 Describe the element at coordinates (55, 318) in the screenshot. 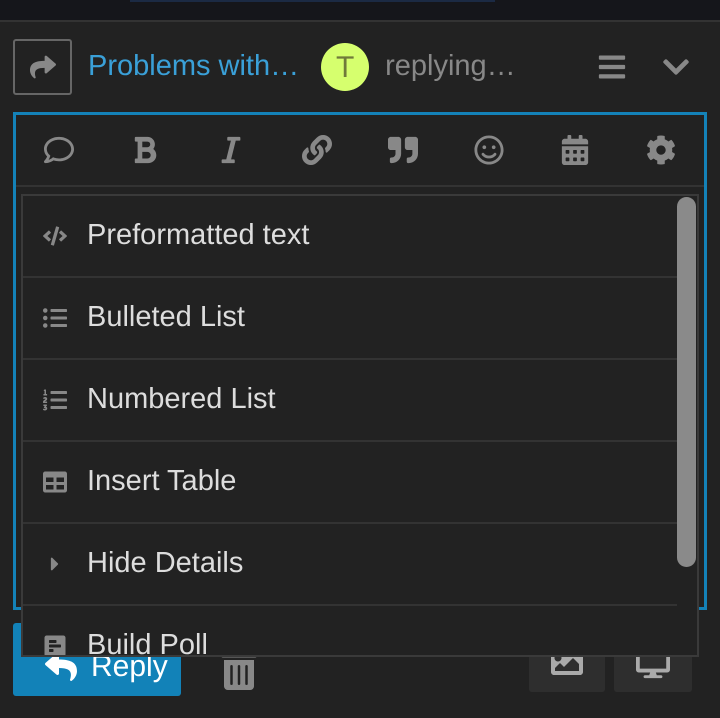

I see `bulleted-list-icon` at that location.